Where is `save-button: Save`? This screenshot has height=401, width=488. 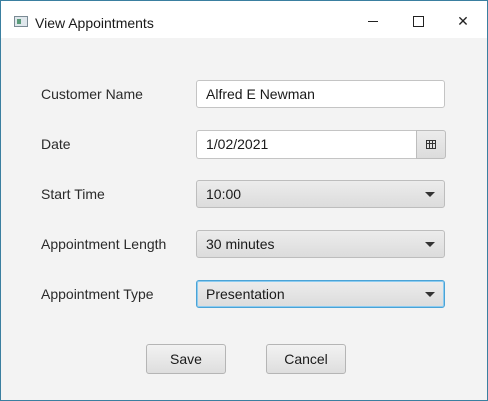 save-button: Save is located at coordinates (186, 359).